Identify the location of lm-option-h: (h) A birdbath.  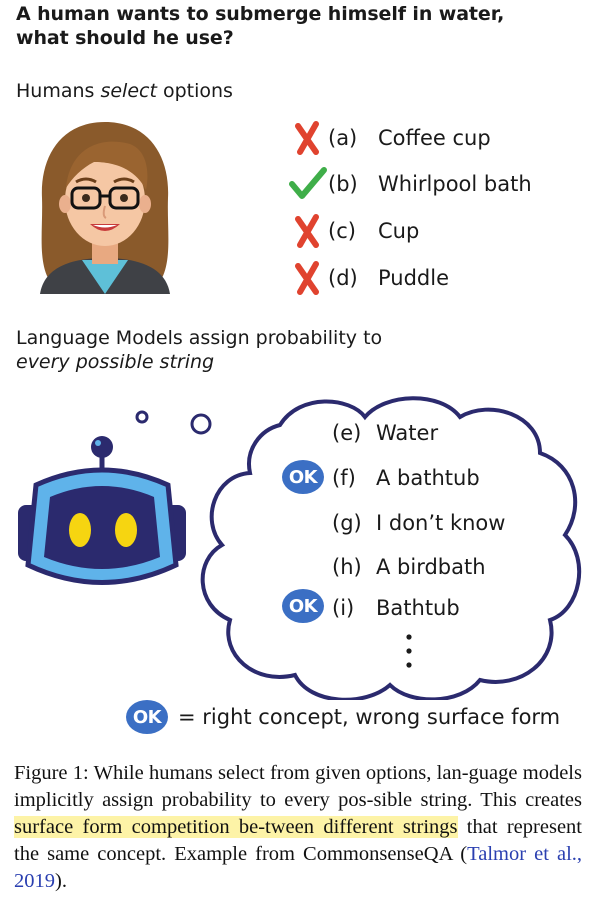
(409, 567).